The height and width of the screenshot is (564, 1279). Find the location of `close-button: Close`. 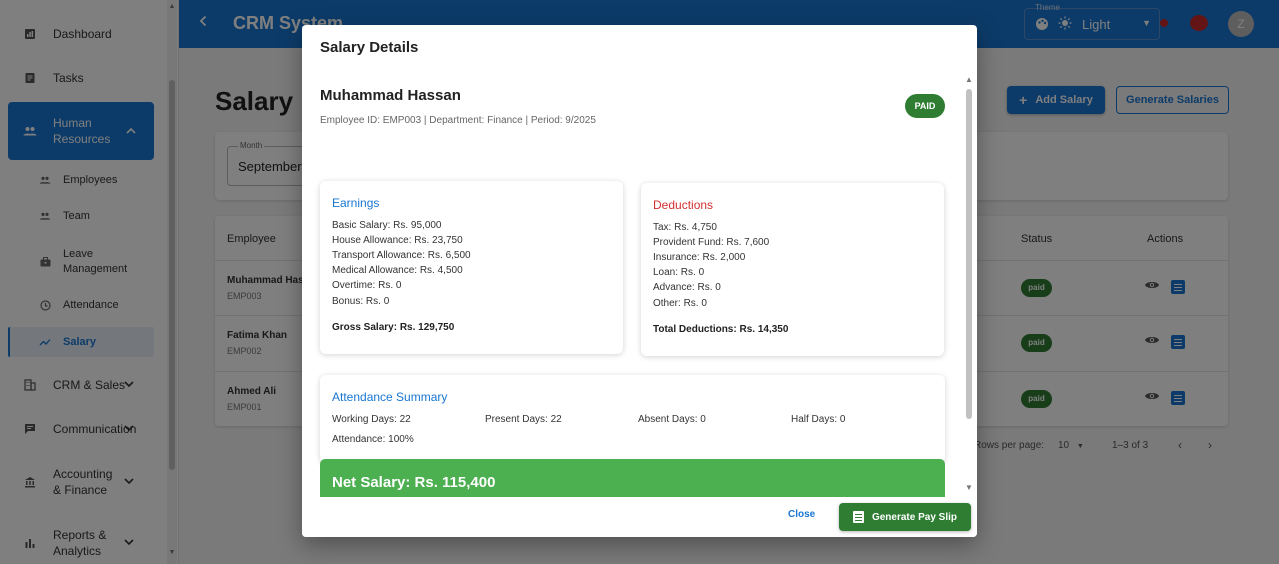

close-button: Close is located at coordinates (801, 514).